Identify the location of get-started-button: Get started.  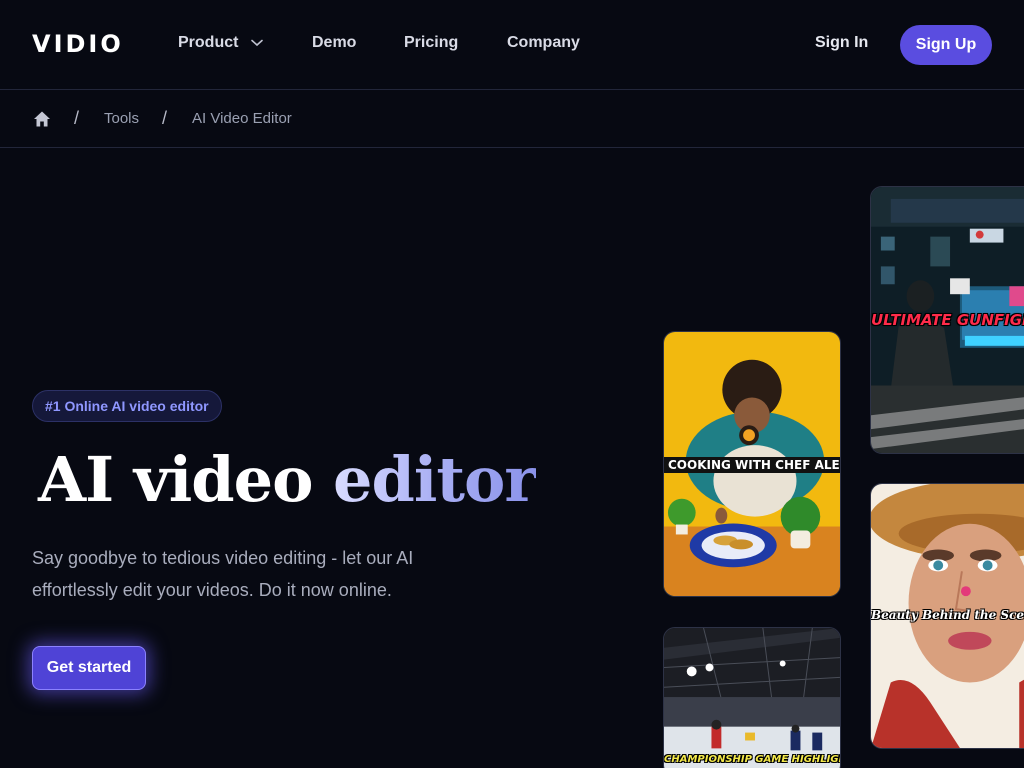
(89, 668).